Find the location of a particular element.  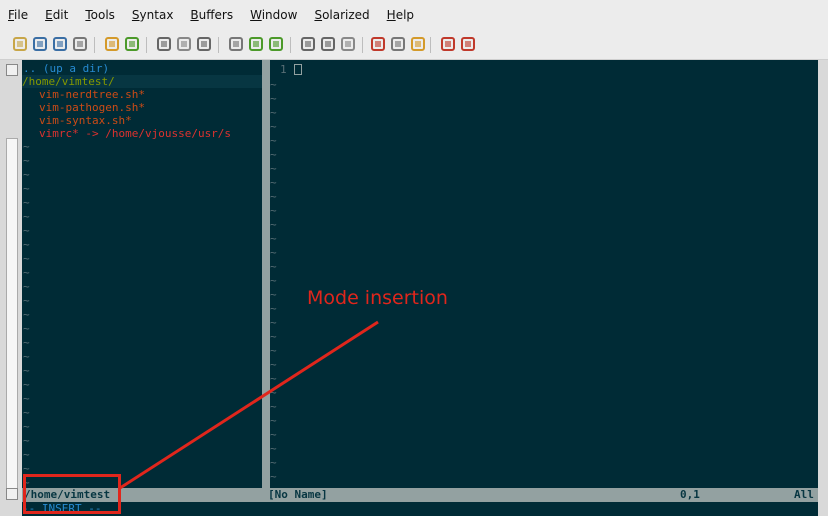

toolbar is located at coordinates (414, 45).